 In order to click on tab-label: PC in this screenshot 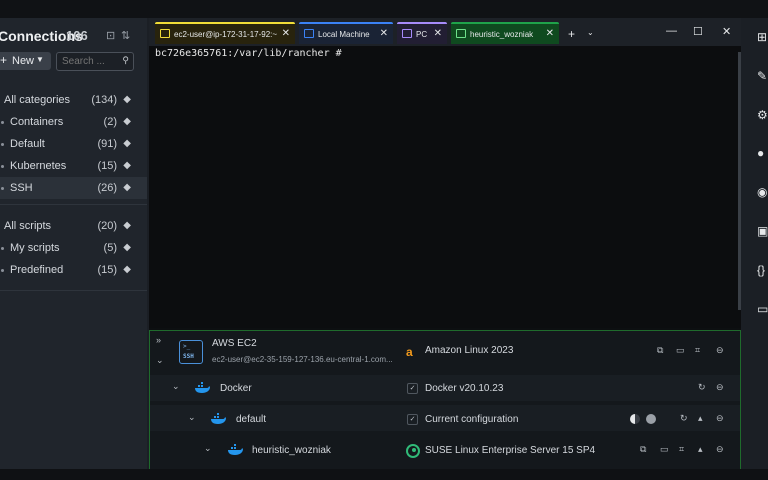, I will do `click(422, 34)`.